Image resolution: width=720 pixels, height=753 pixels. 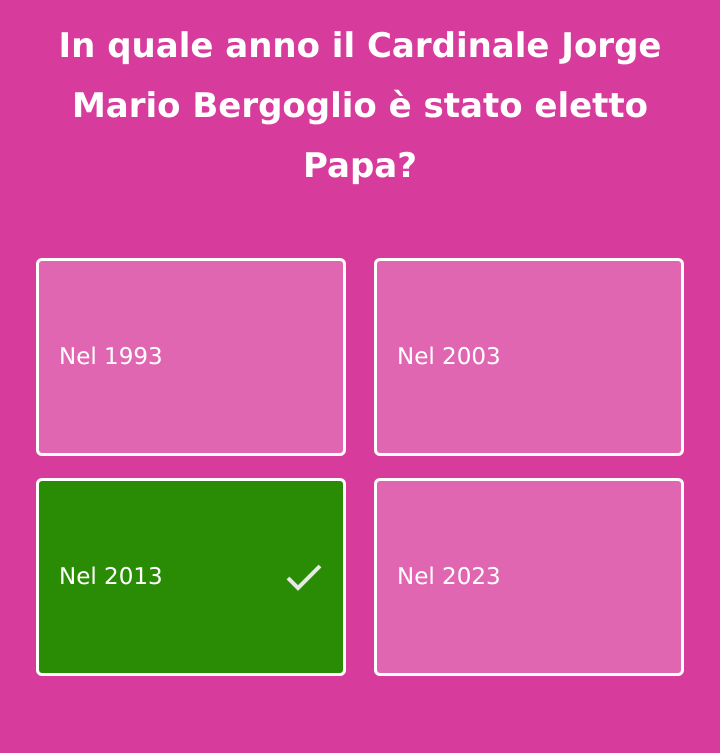 I want to click on answer-option: Nel 2003, so click(x=529, y=357).